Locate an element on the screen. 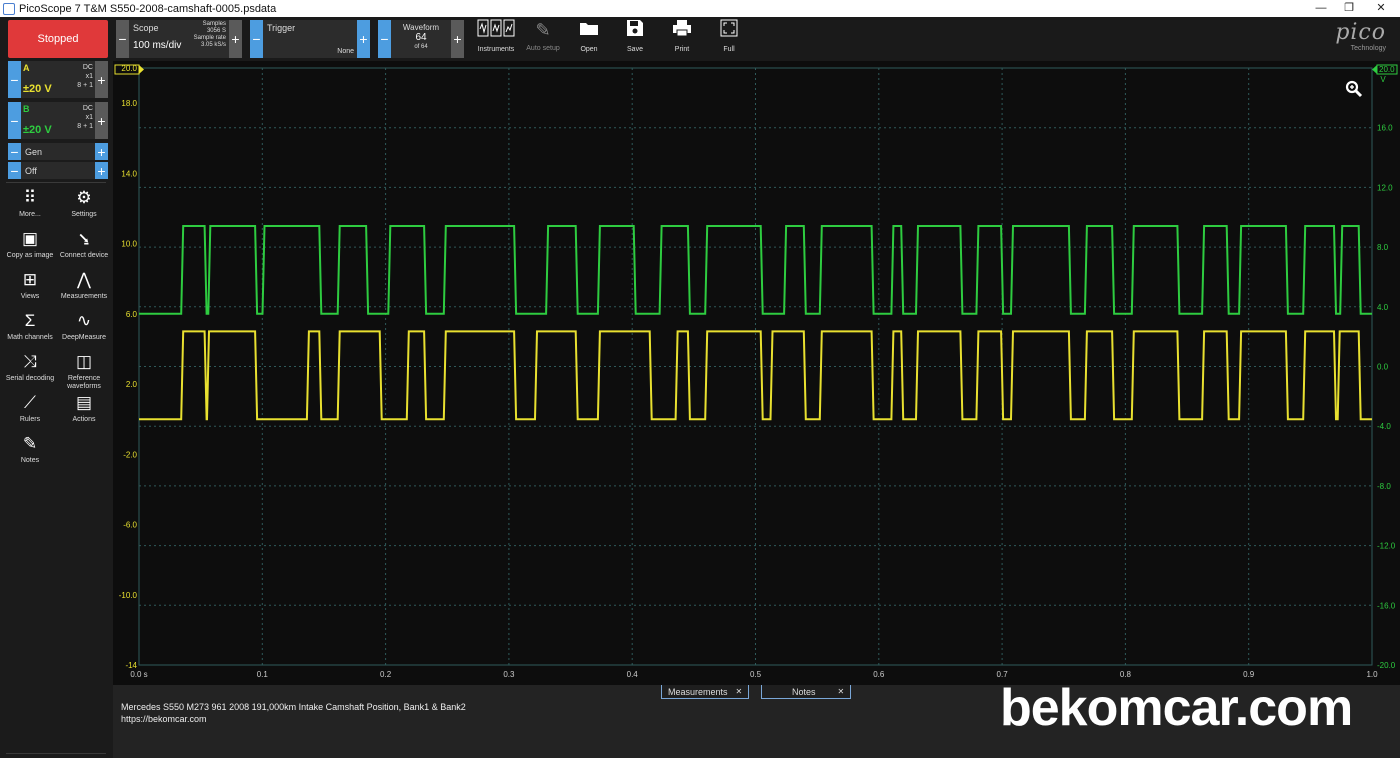  open-button: Open is located at coordinates (589, 36).